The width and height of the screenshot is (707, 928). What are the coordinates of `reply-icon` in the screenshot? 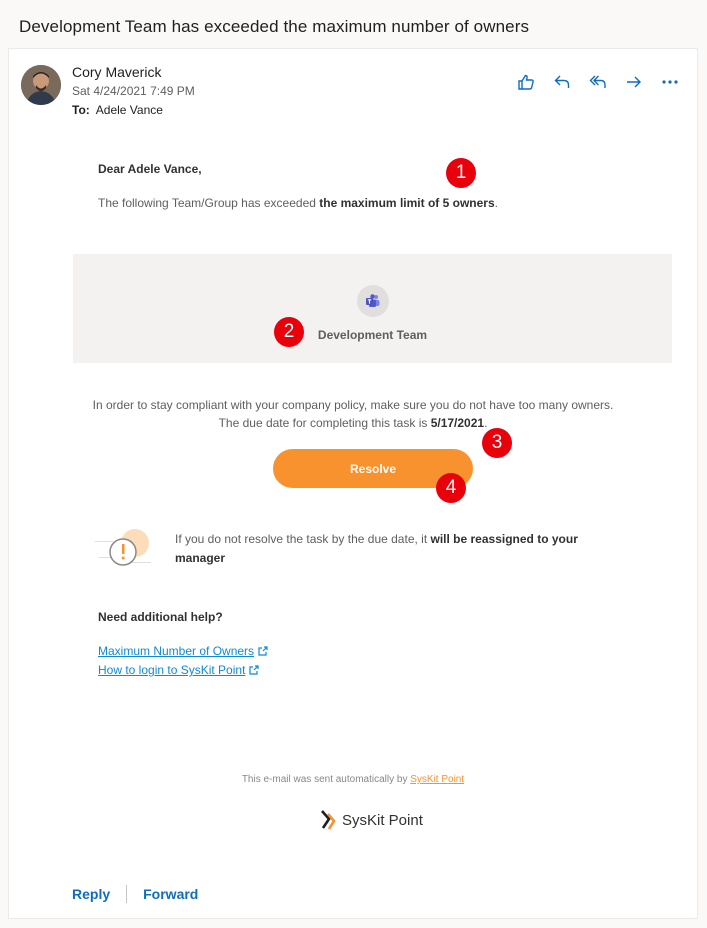 It's located at (562, 82).